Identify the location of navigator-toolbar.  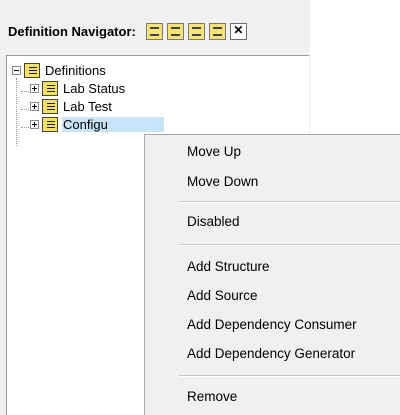
(196, 31).